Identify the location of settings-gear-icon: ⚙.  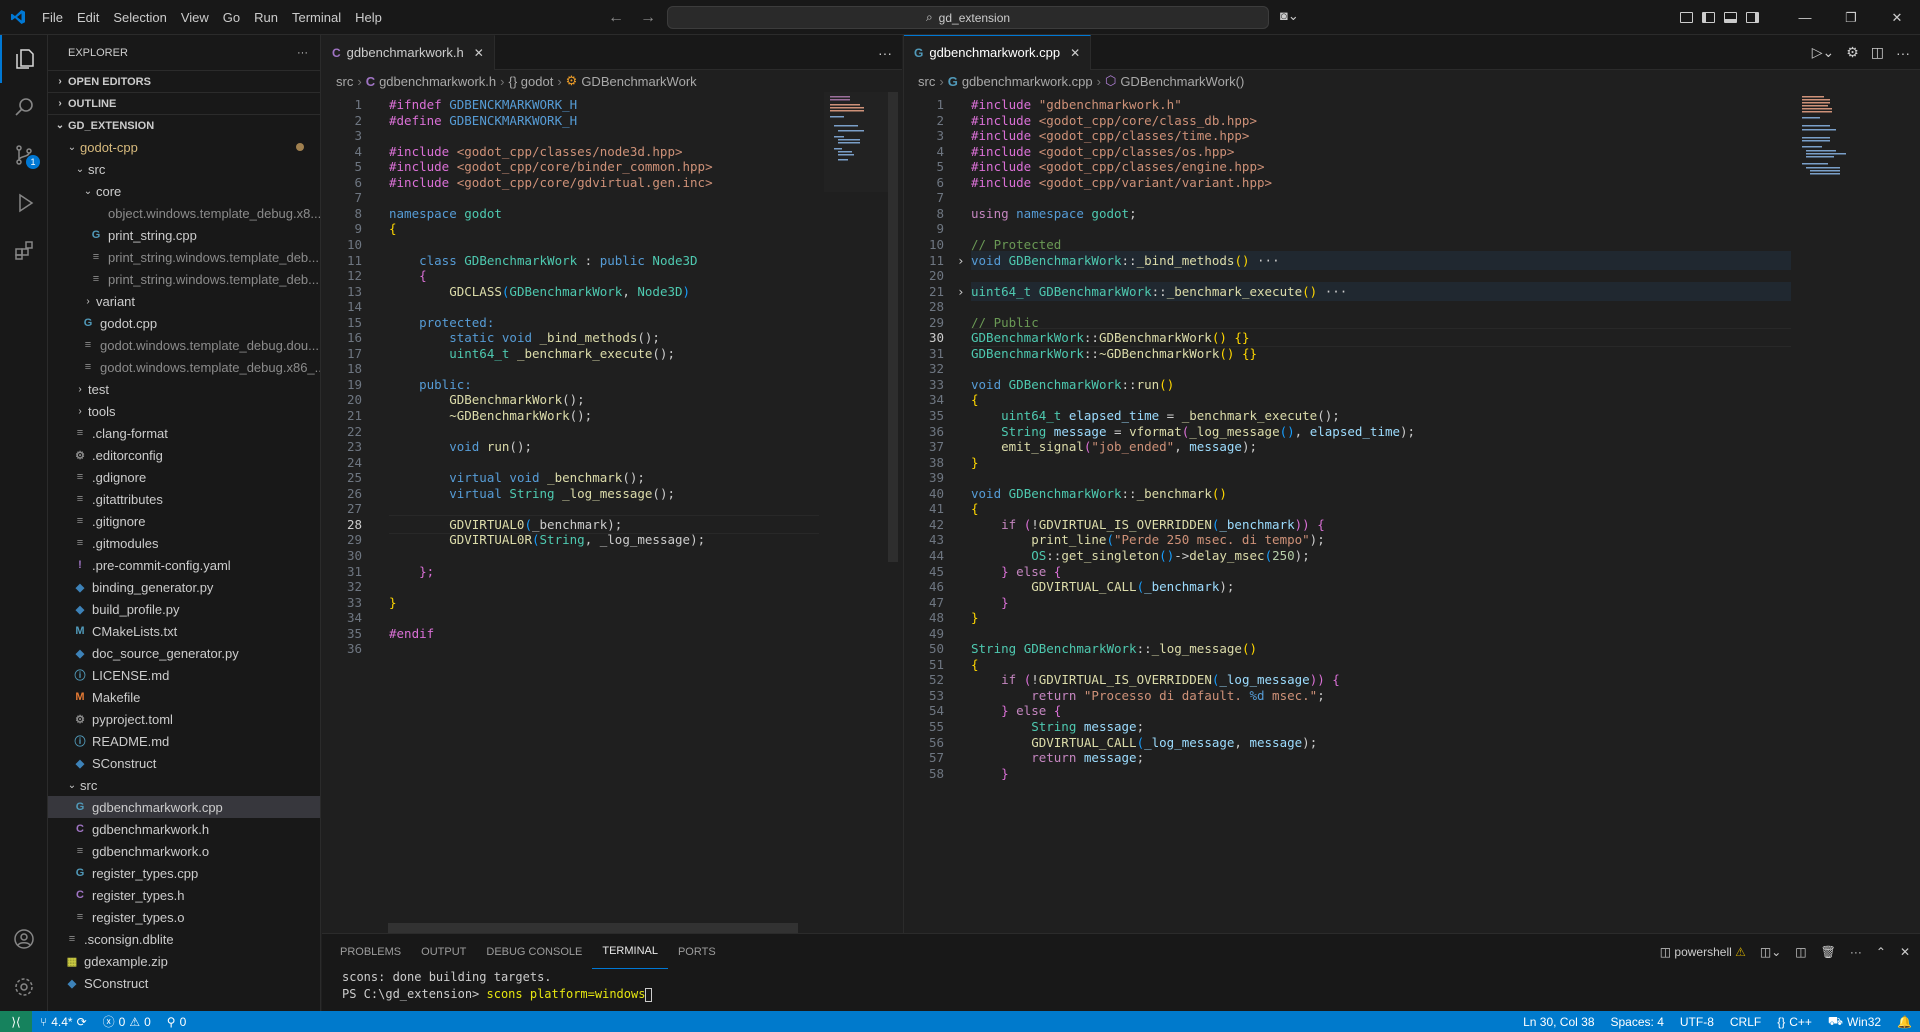
(1852, 52).